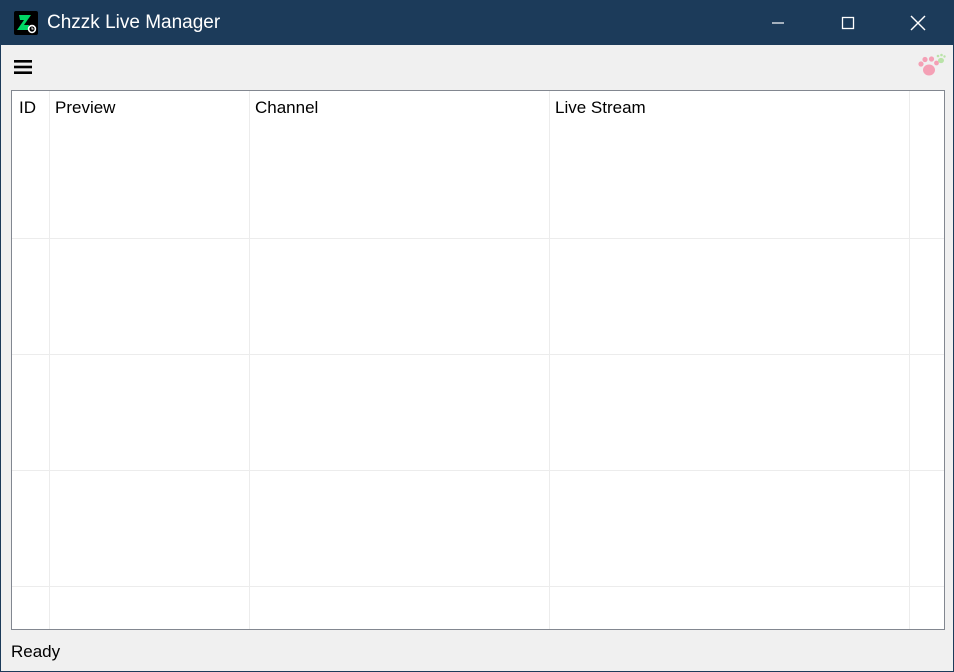 The width and height of the screenshot is (954, 672). I want to click on status-bar: Ready, so click(477, 651).